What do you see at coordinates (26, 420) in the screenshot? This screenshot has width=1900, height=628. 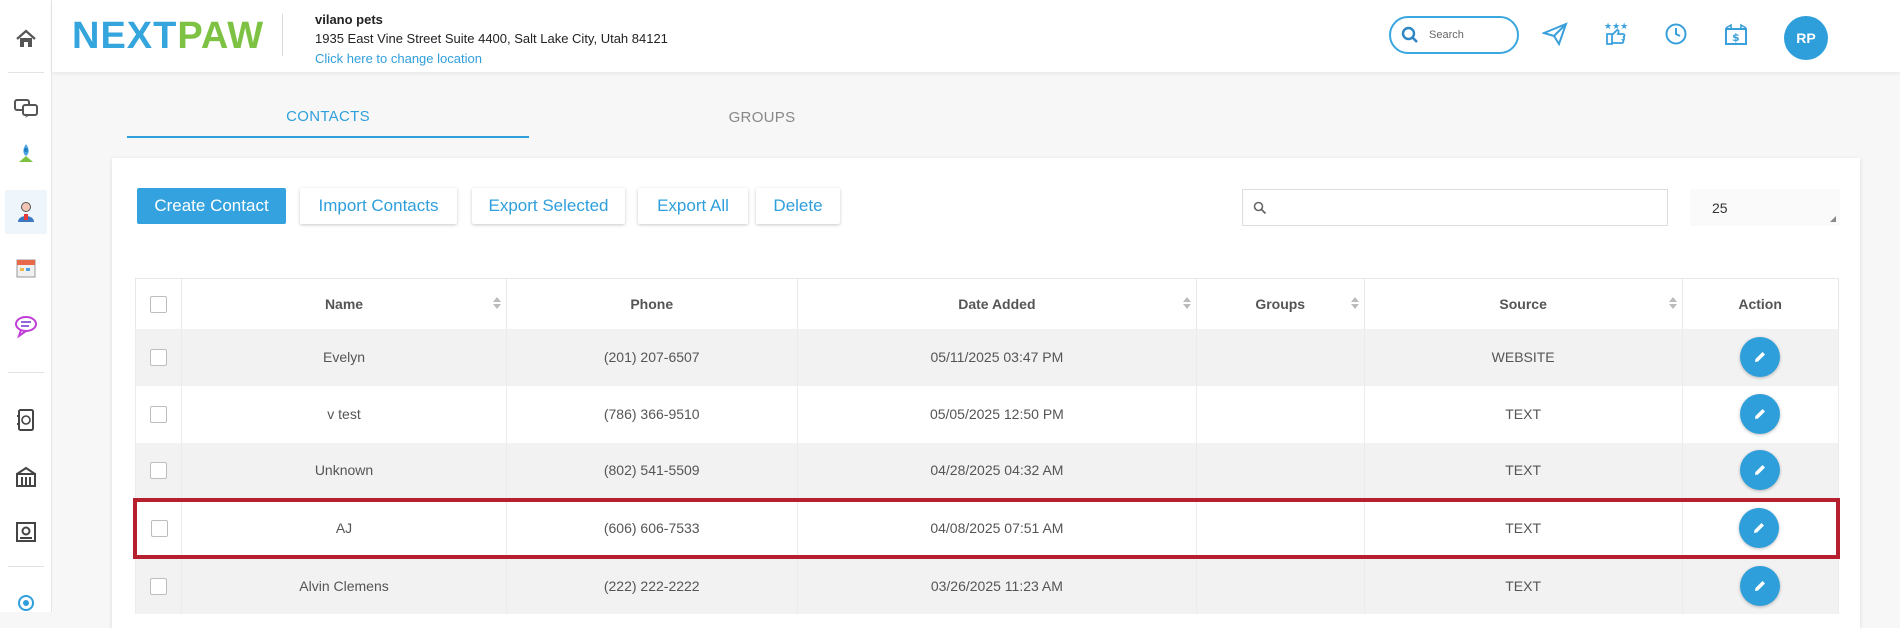 I see `payments-icon` at bounding box center [26, 420].